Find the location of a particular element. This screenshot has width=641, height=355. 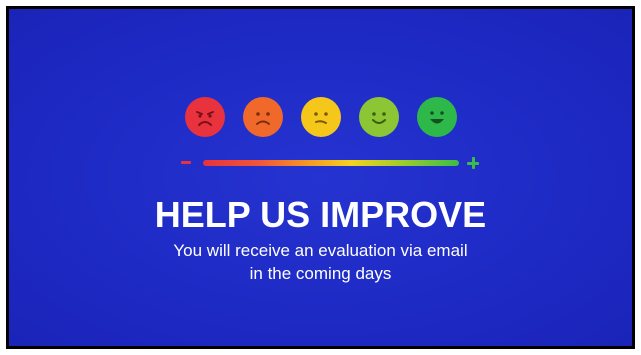

subtitle-line-1: You will receive an evaluation via email is located at coordinates (320, 250).